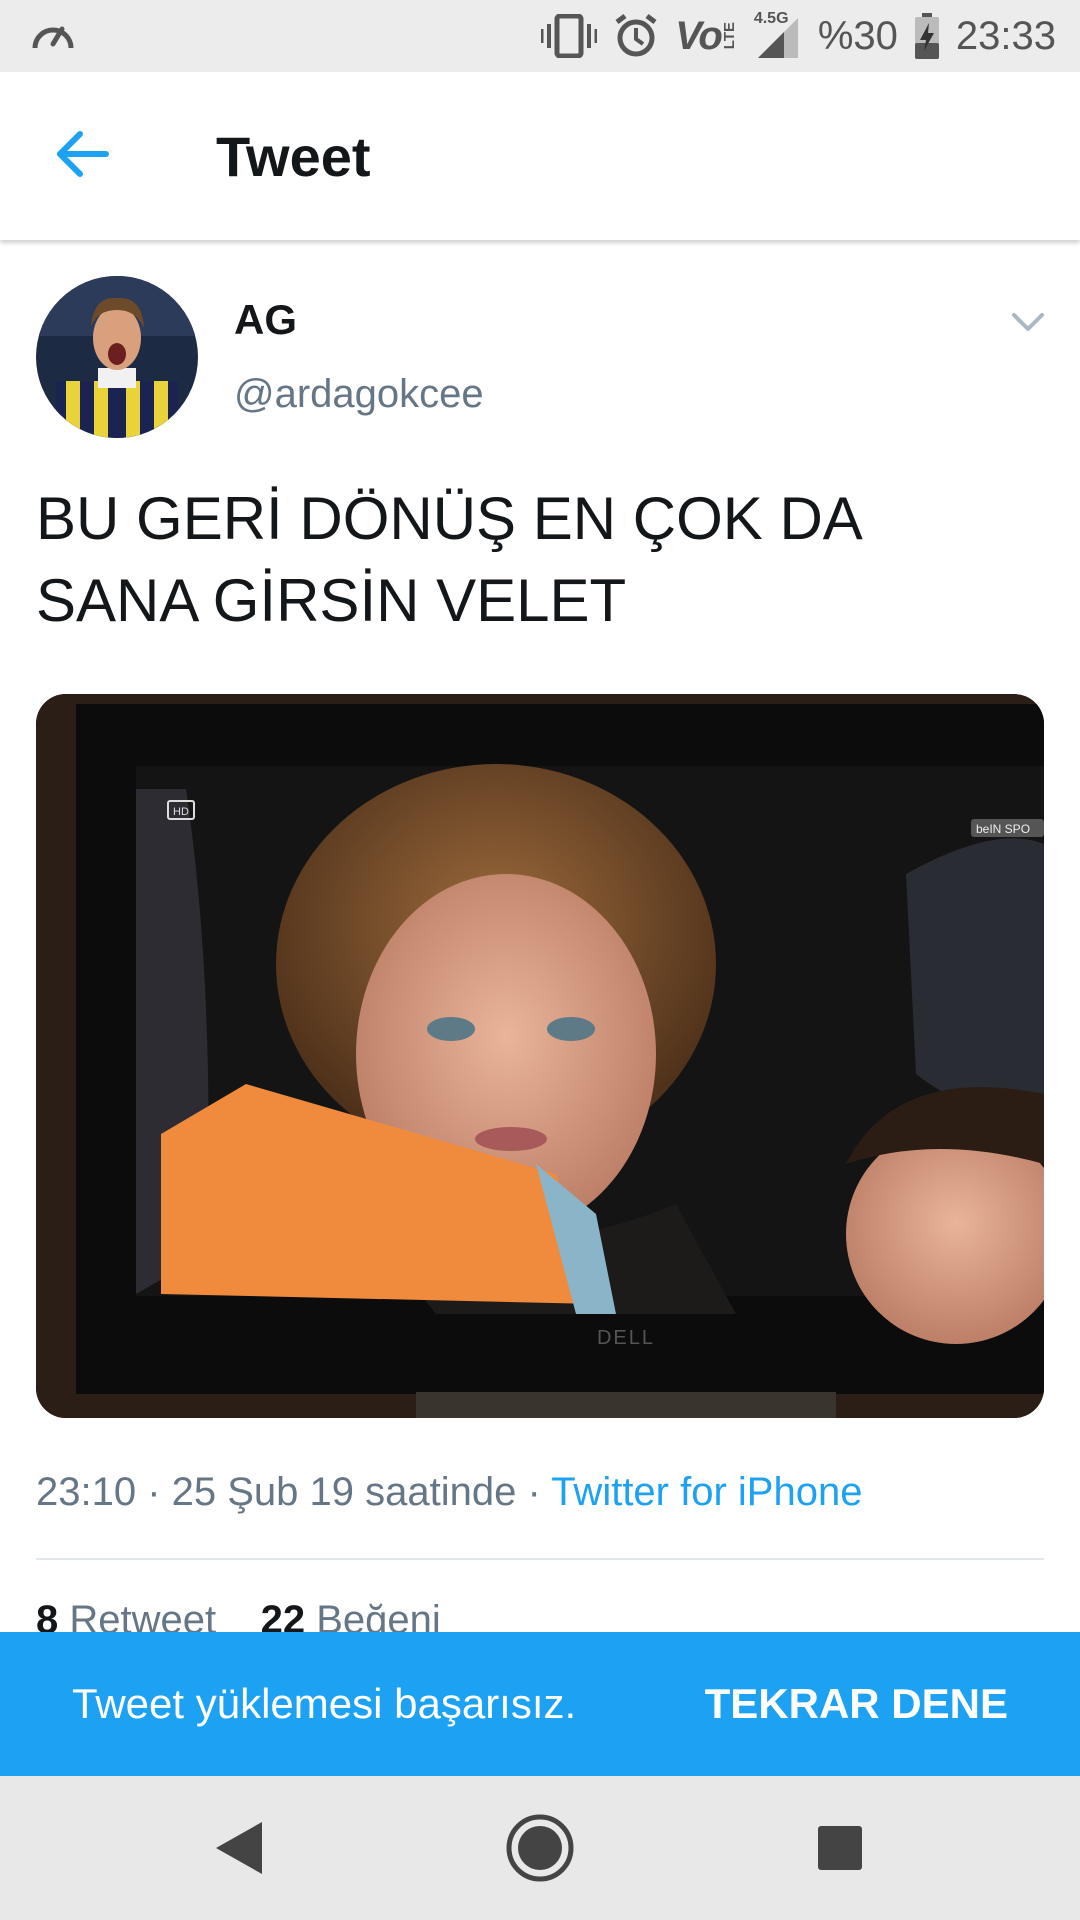 The image size is (1080, 1920). I want to click on lte-label: LTE, so click(729, 36).